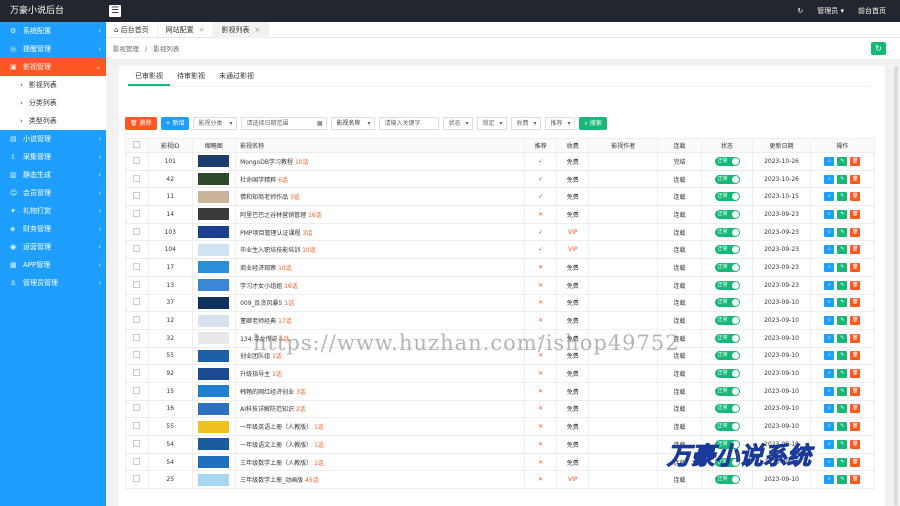  Describe the element at coordinates (500, 409) in the screenshot. I see `table-row: 16 AI科技详解防范知识 2话 ✕ 免费 连载 正常 2023-09-10 ⌕ ✎ 🗑` at that location.